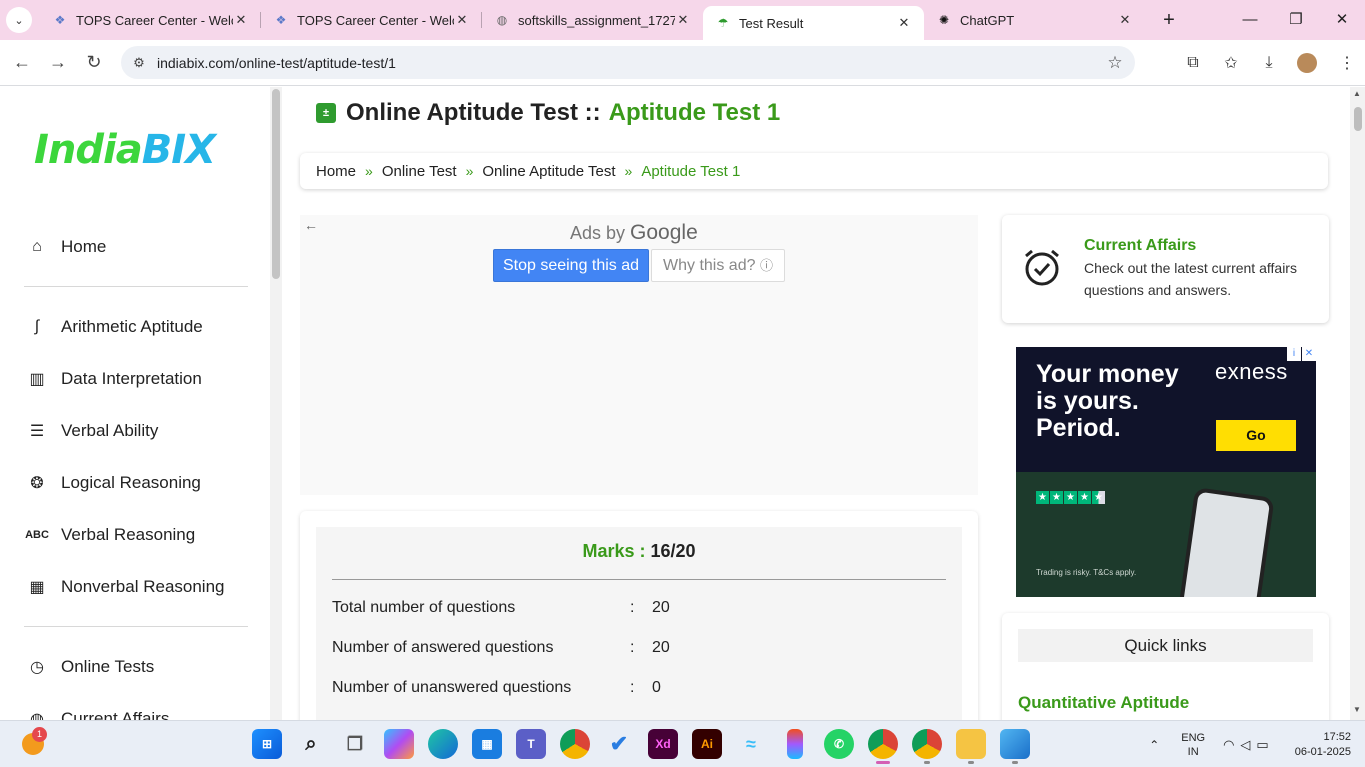 Image resolution: width=1365 pixels, height=767 pixels. I want to click on copilot-icon, so click(399, 744).